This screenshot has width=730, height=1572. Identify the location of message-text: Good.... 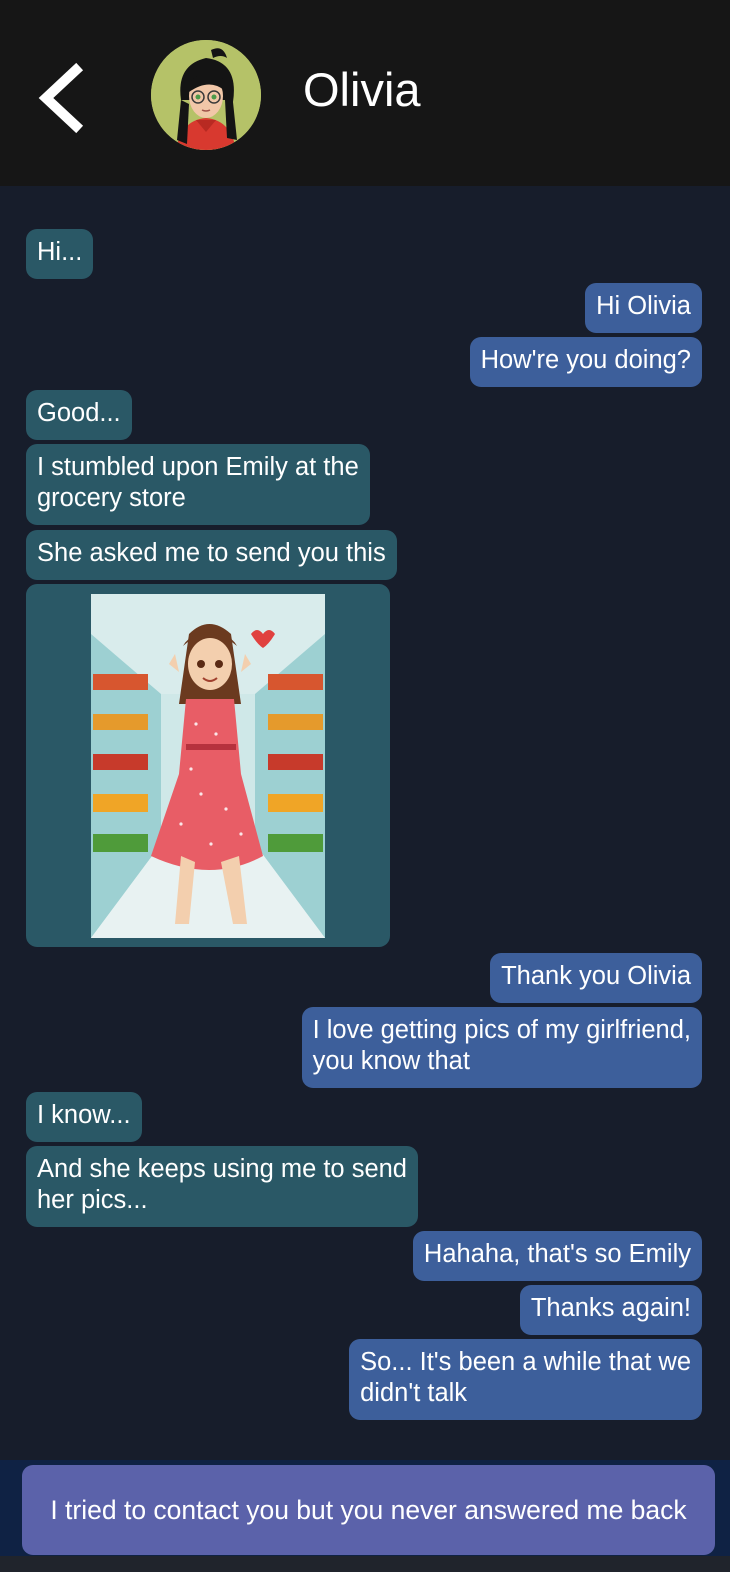
(79, 413).